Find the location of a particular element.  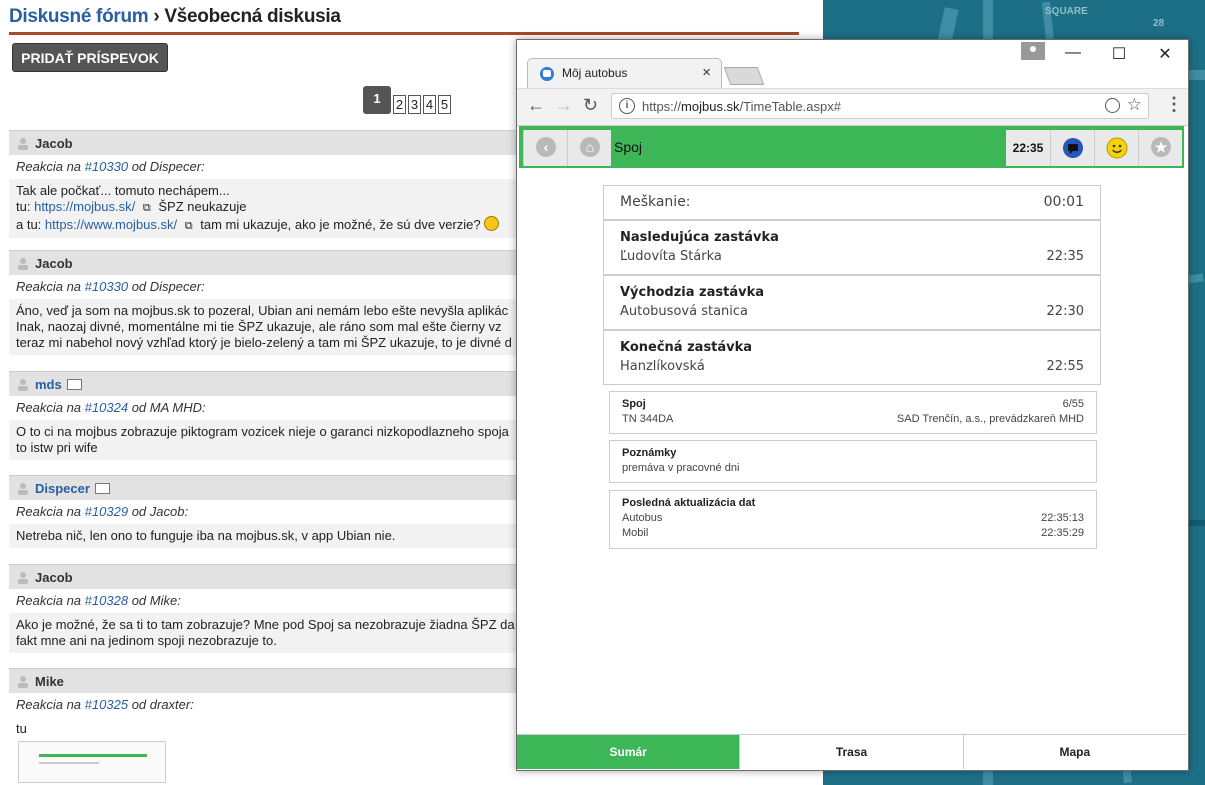

final-stop-name: Hanzlíkovská is located at coordinates (662, 366).